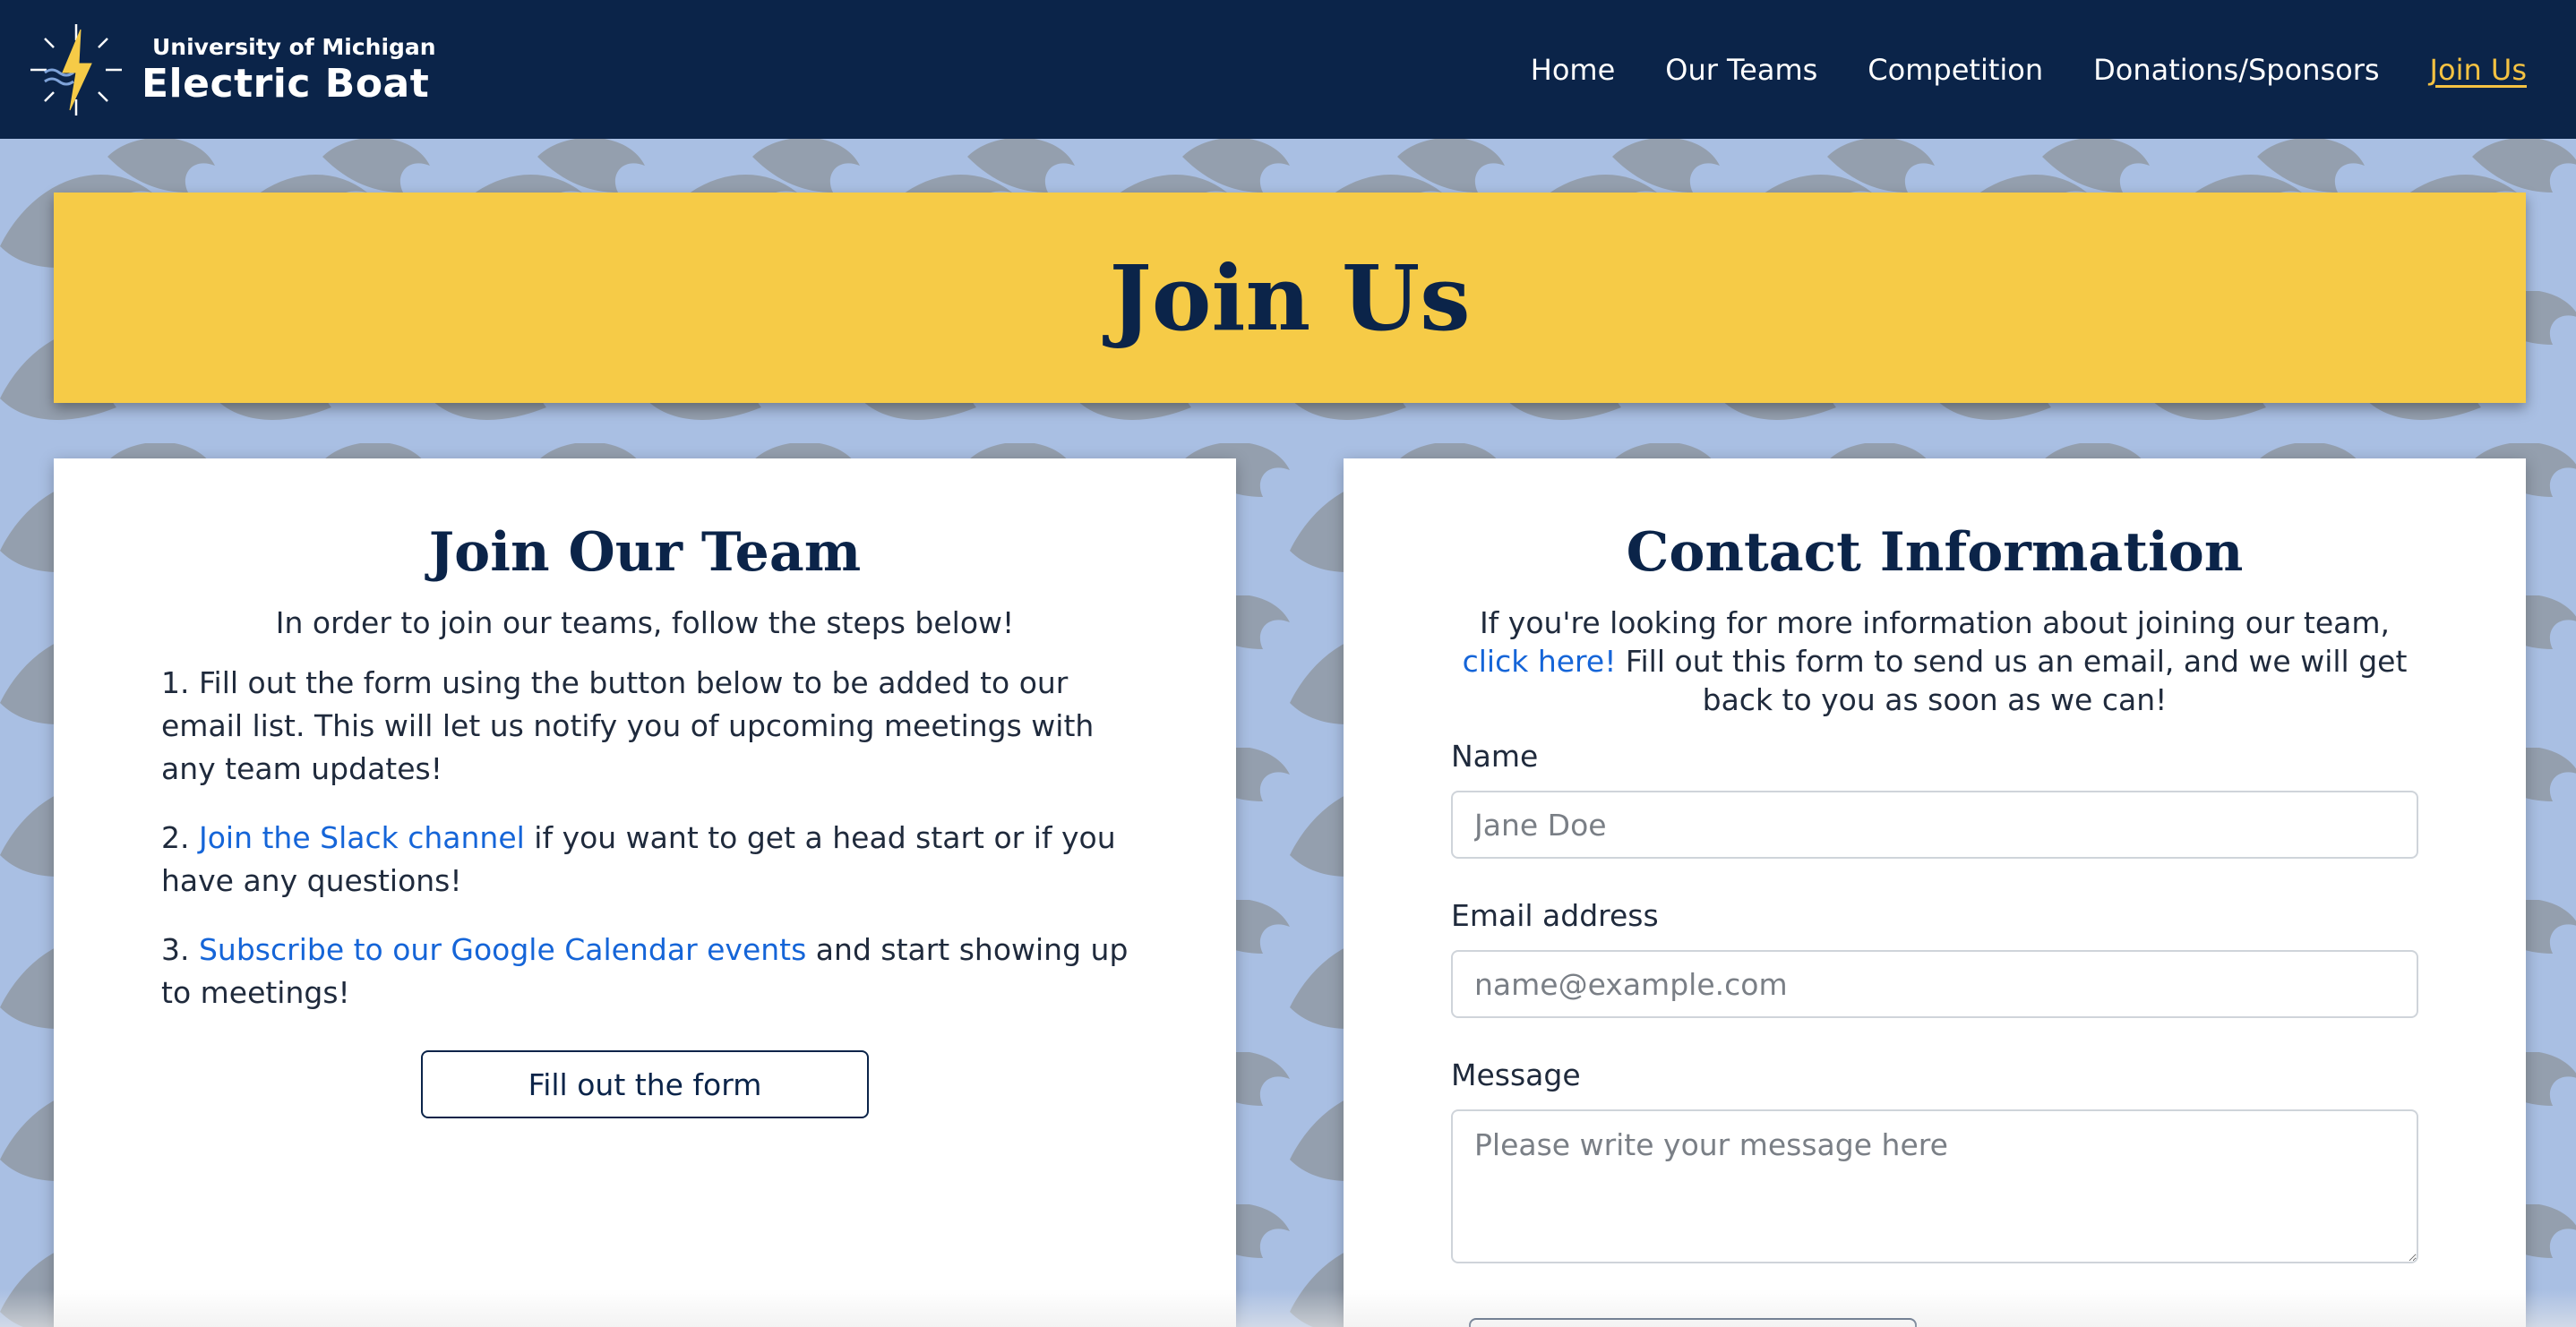  Describe the element at coordinates (1516, 1074) in the screenshot. I see `message-label: Message` at that location.